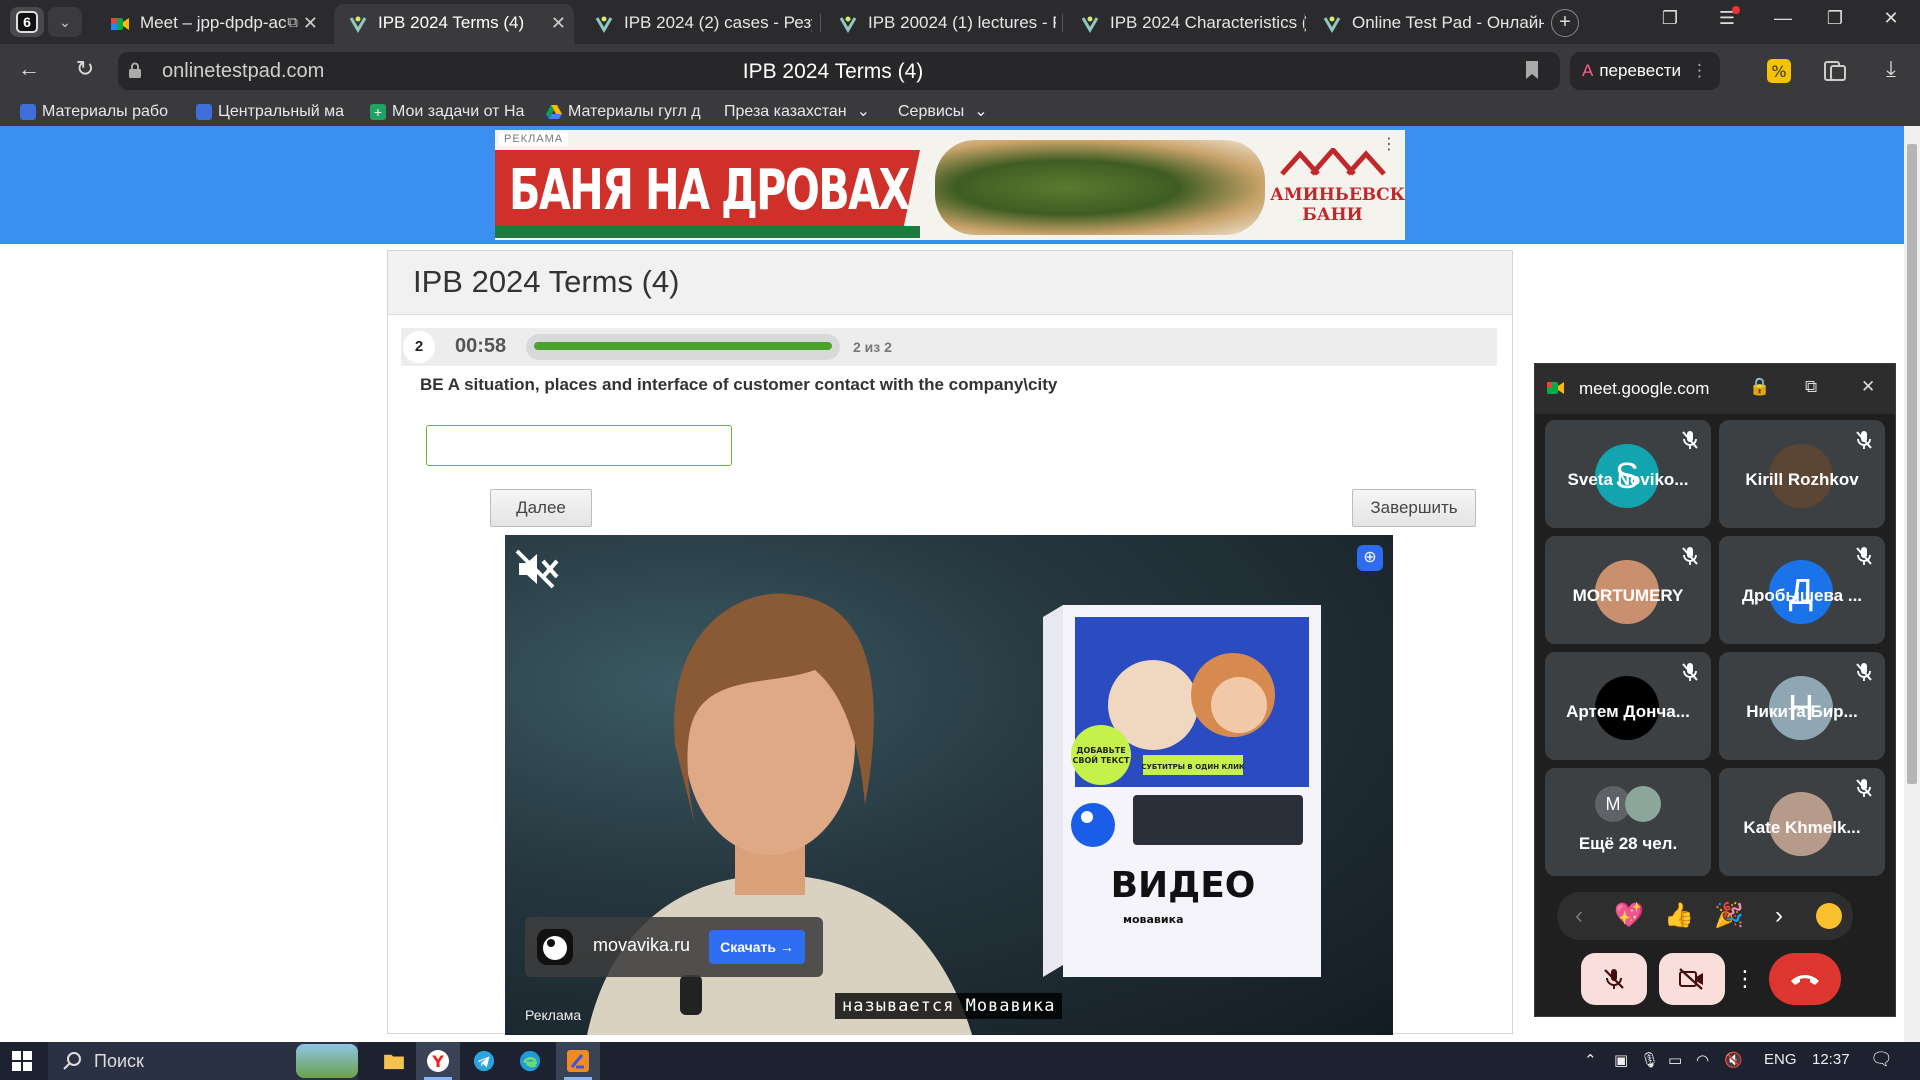  What do you see at coordinates (674, 947) in the screenshot?
I see `ad-cta-panel: movavika.ru Скачать →` at bounding box center [674, 947].